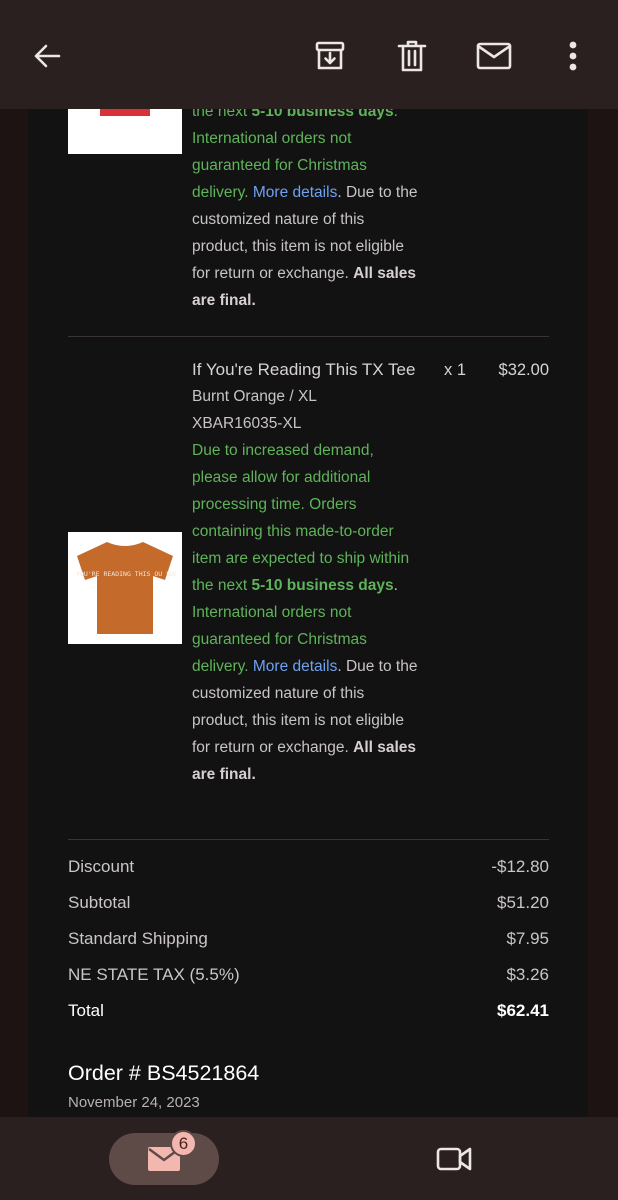  I want to click on total-row: Total $62.41, so click(308, 1010).